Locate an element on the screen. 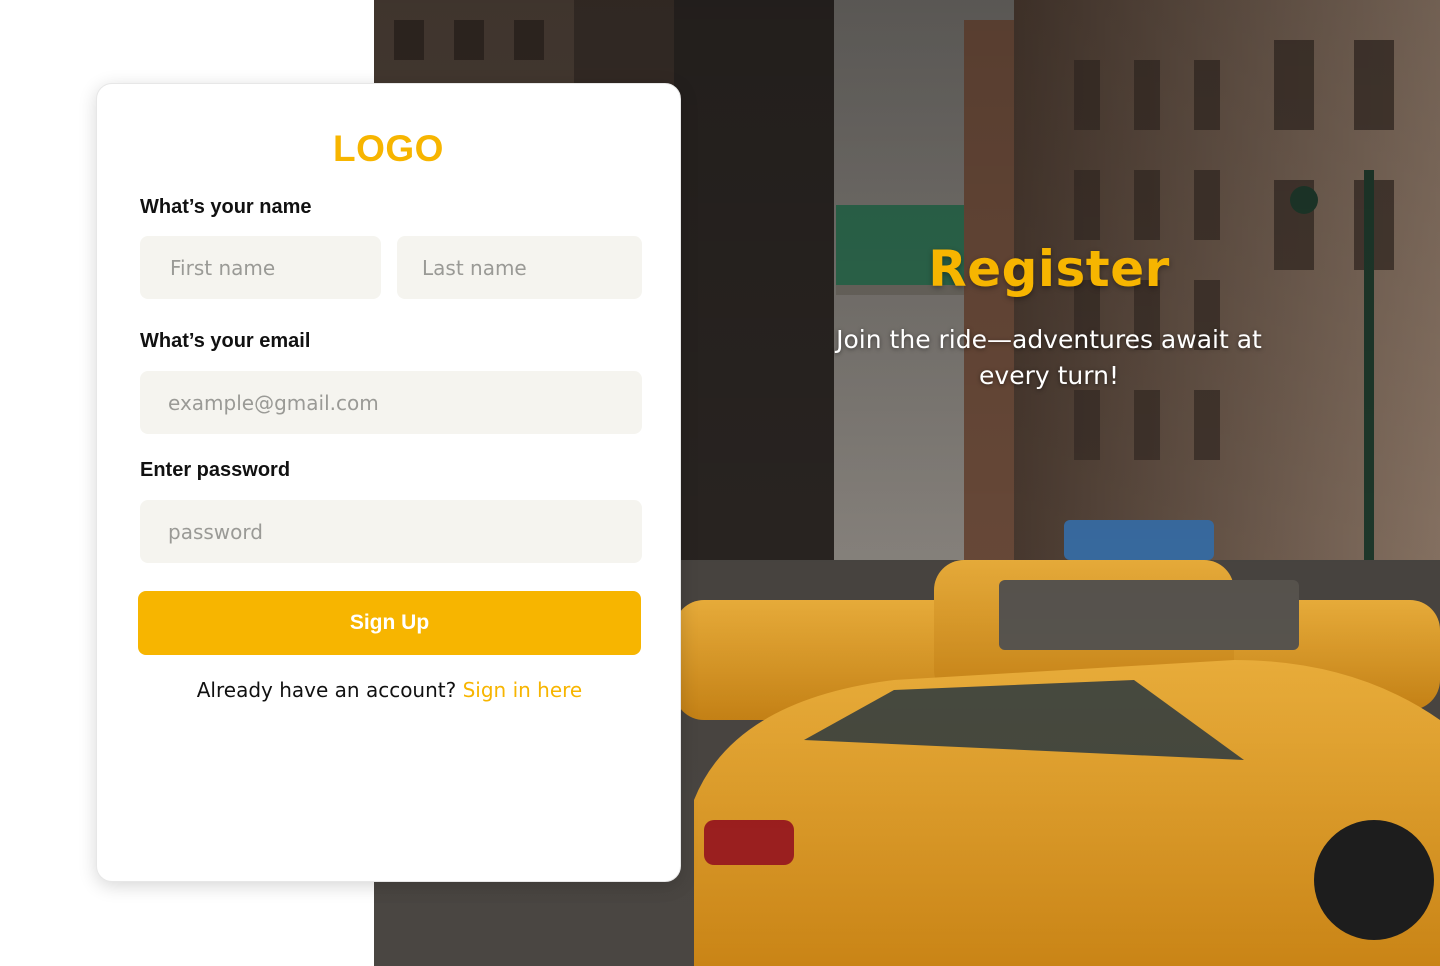  sign-in-prompt: Already have an account? is located at coordinates (326, 690).